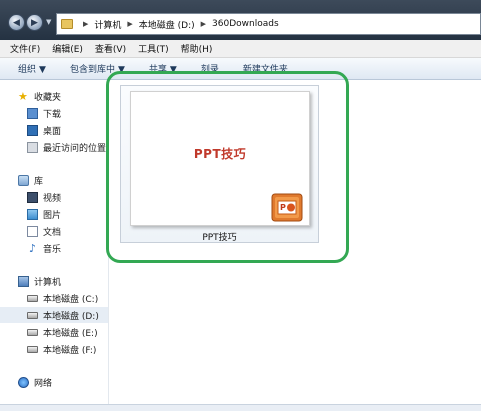  I want to click on sidebar-item-recent: 最近访问的位置, so click(66, 147).